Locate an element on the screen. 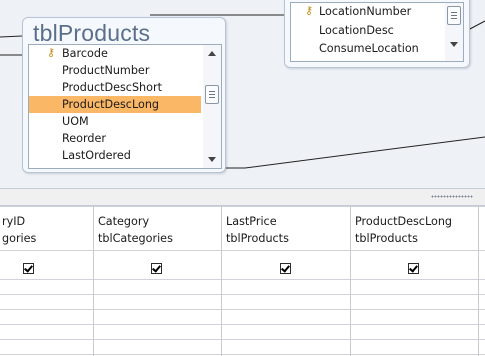  field-label: LastOrdered is located at coordinates (96, 155).